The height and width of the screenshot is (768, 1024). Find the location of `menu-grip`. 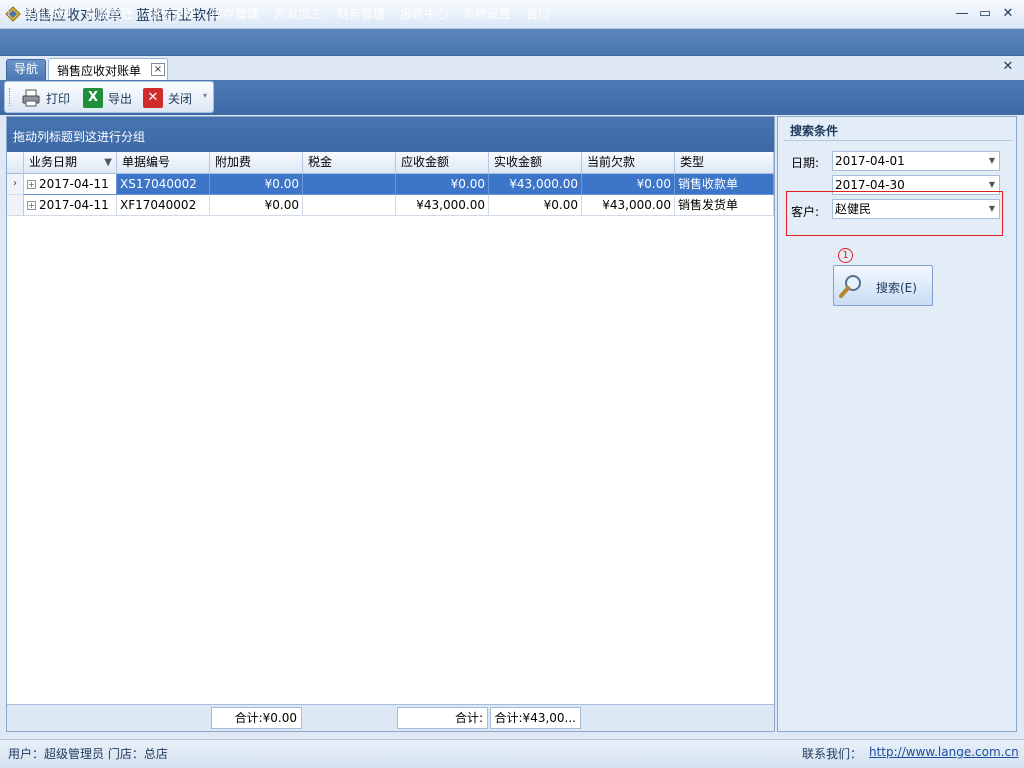

menu-grip is located at coordinates (9, 13).